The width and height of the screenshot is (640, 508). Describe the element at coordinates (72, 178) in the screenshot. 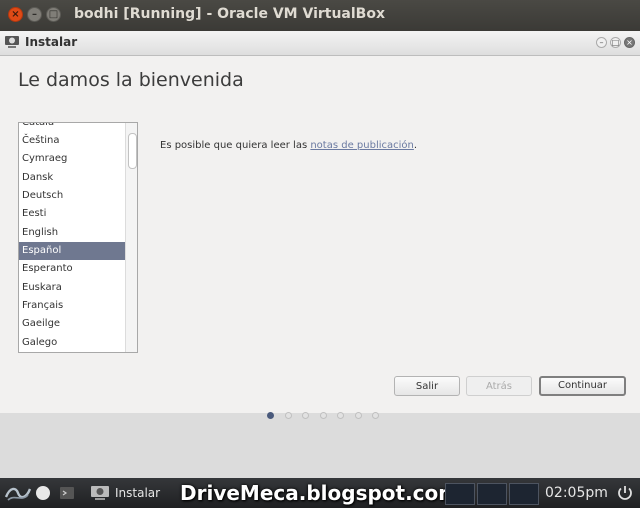

I see `language-item: Dansk` at that location.